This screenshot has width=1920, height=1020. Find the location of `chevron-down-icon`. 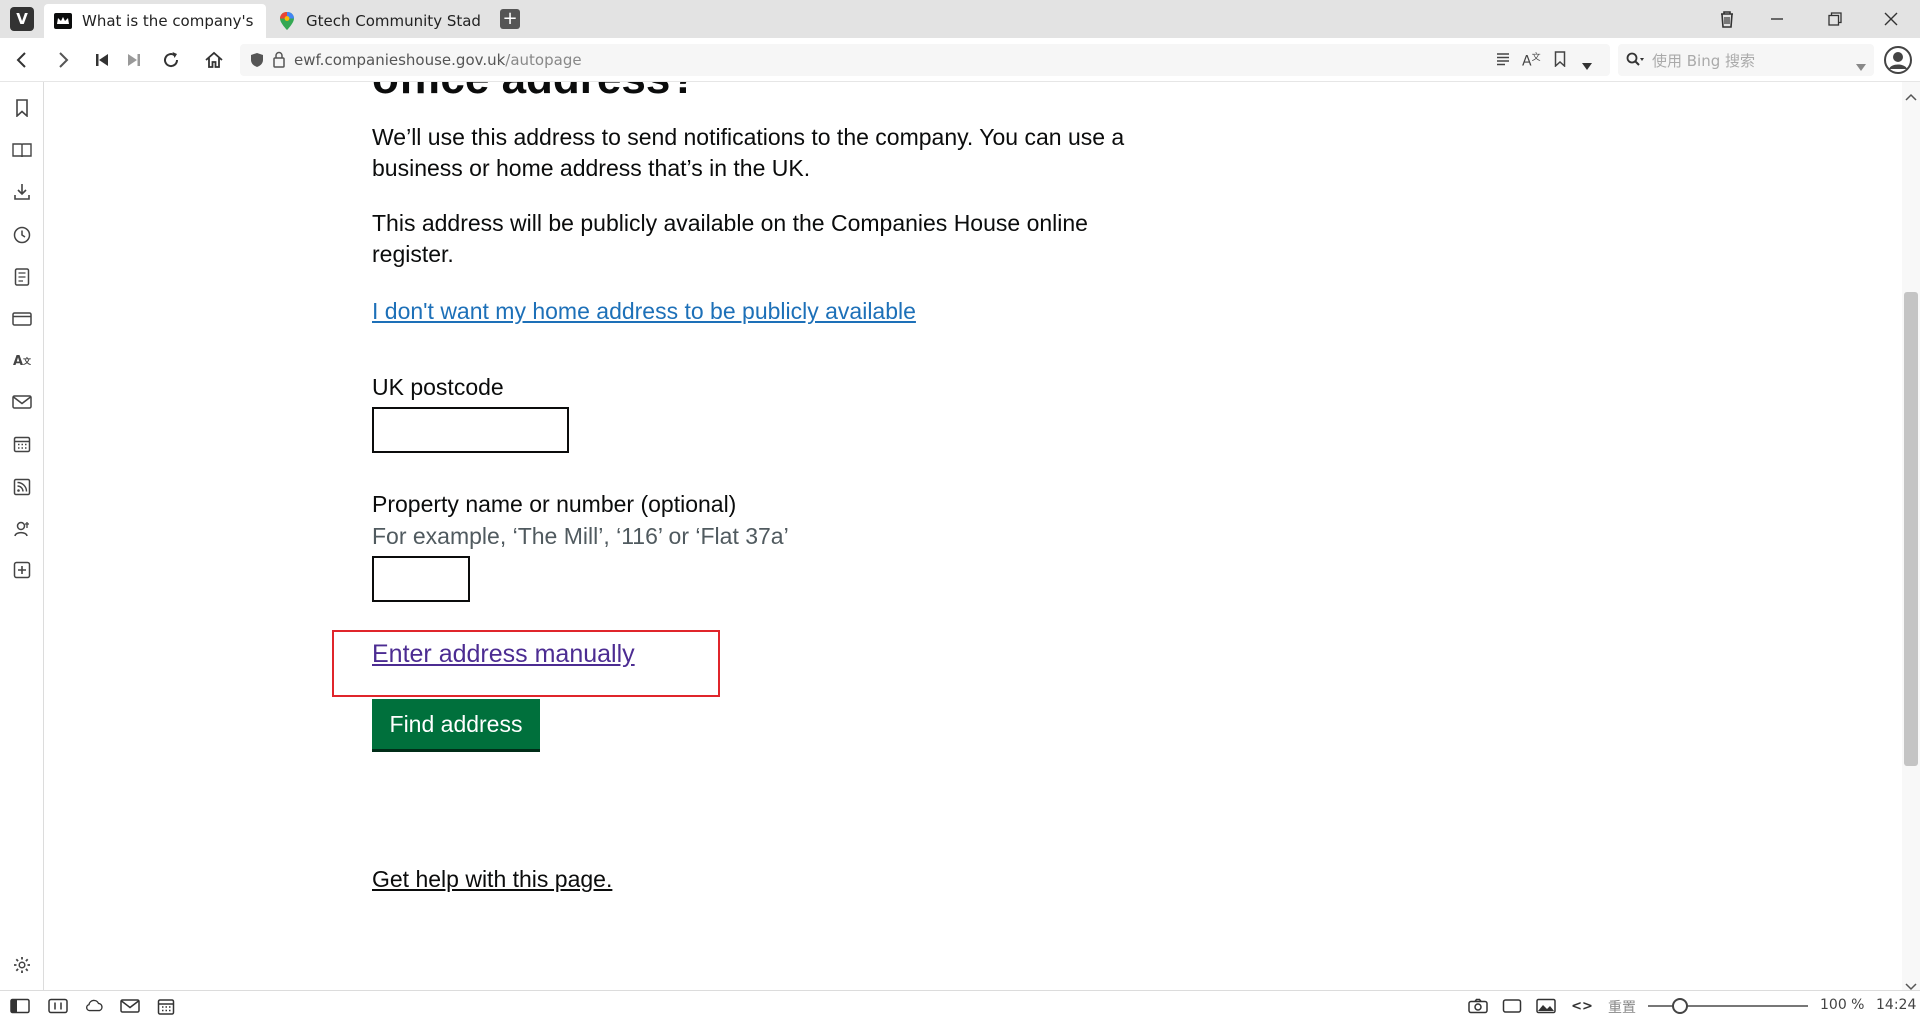

chevron-down-icon is located at coordinates (1587, 65).